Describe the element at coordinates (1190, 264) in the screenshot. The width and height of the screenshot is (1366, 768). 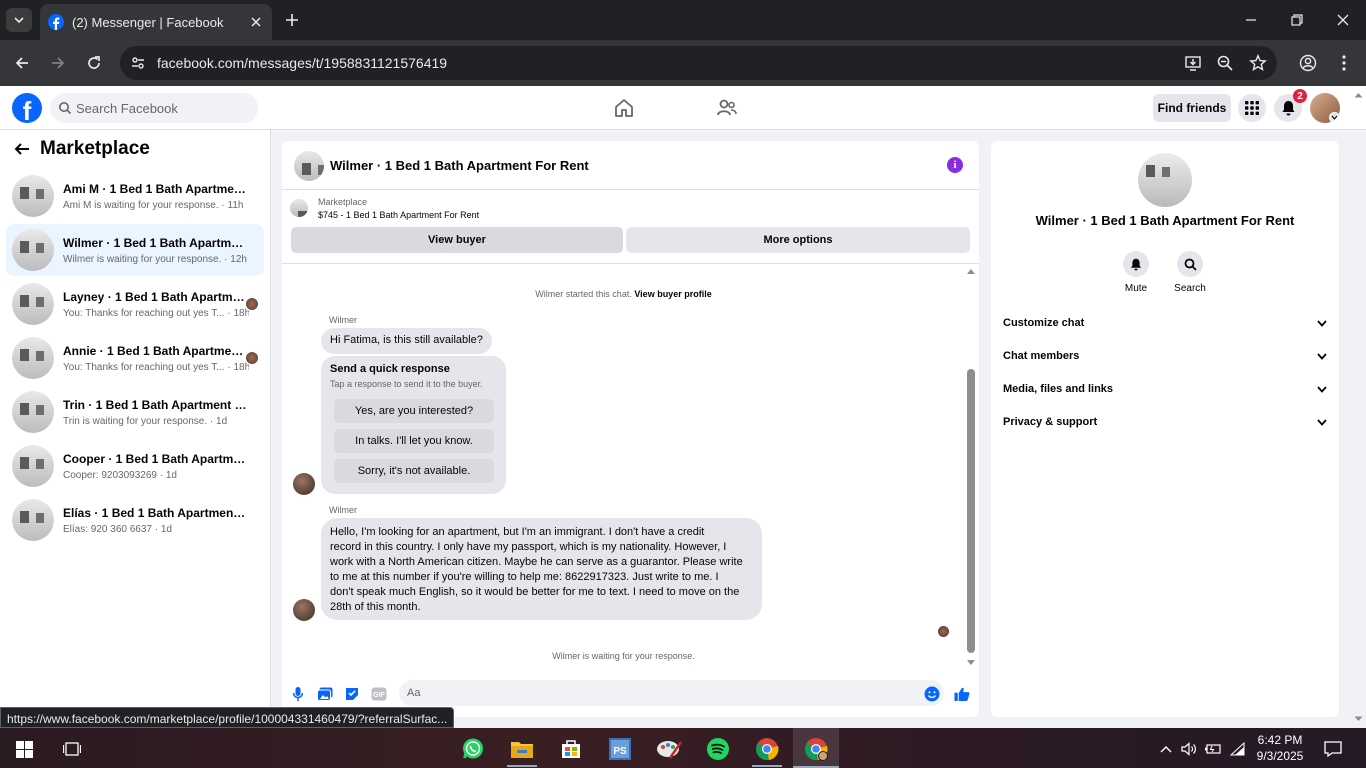
I see `search-icon` at that location.